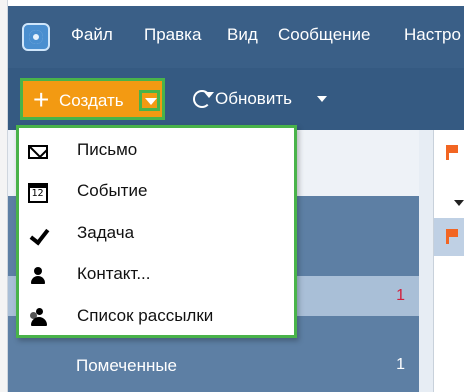 This screenshot has height=392, width=464. Describe the element at coordinates (400, 295) in the screenshot. I see `unread-count-badge: 1` at that location.